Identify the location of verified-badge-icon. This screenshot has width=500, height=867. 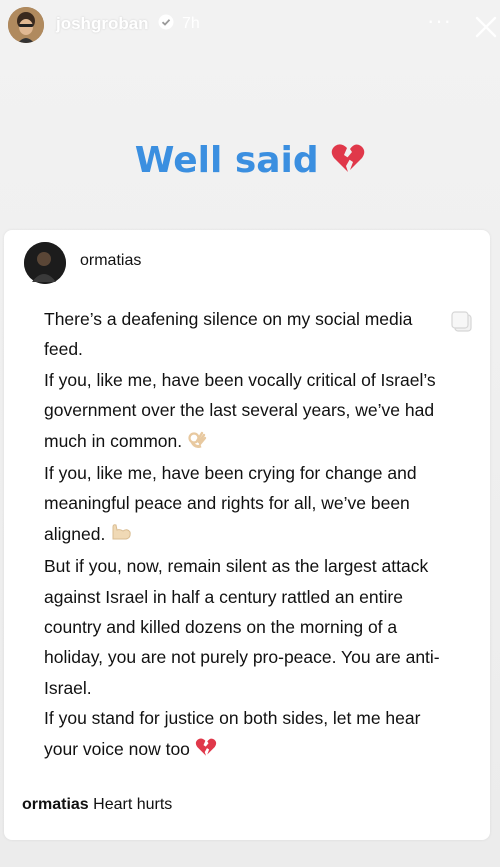
(166, 22).